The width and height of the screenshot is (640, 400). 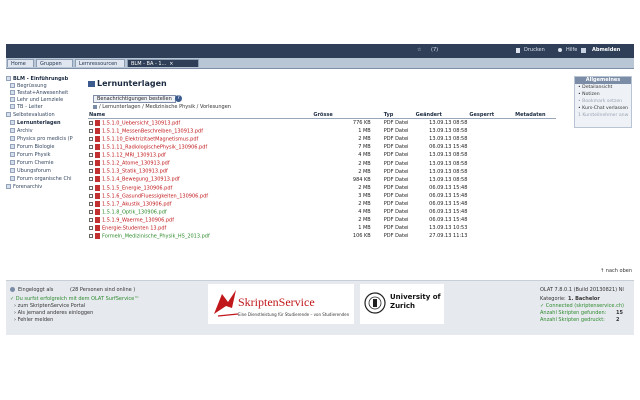 What do you see at coordinates (171, 64) in the screenshot?
I see `close-icon: ×` at bounding box center [171, 64].